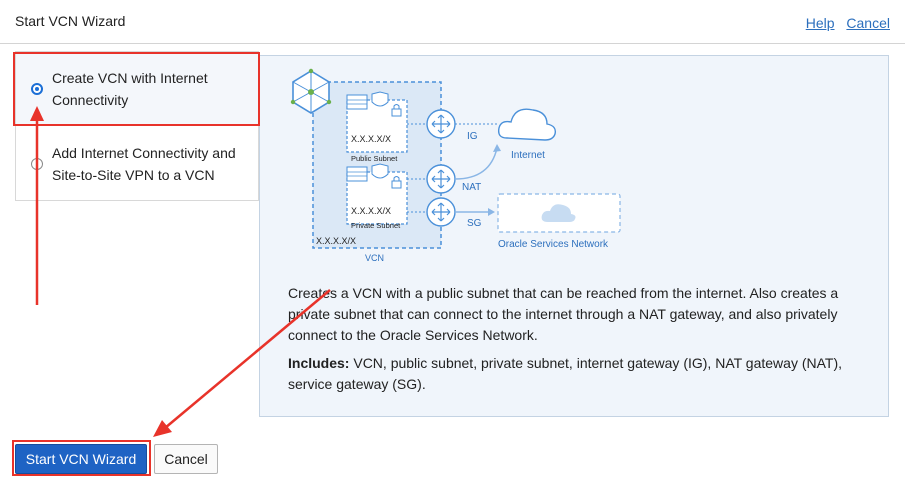  I want to click on radio-selected-icon, so click(37, 89).